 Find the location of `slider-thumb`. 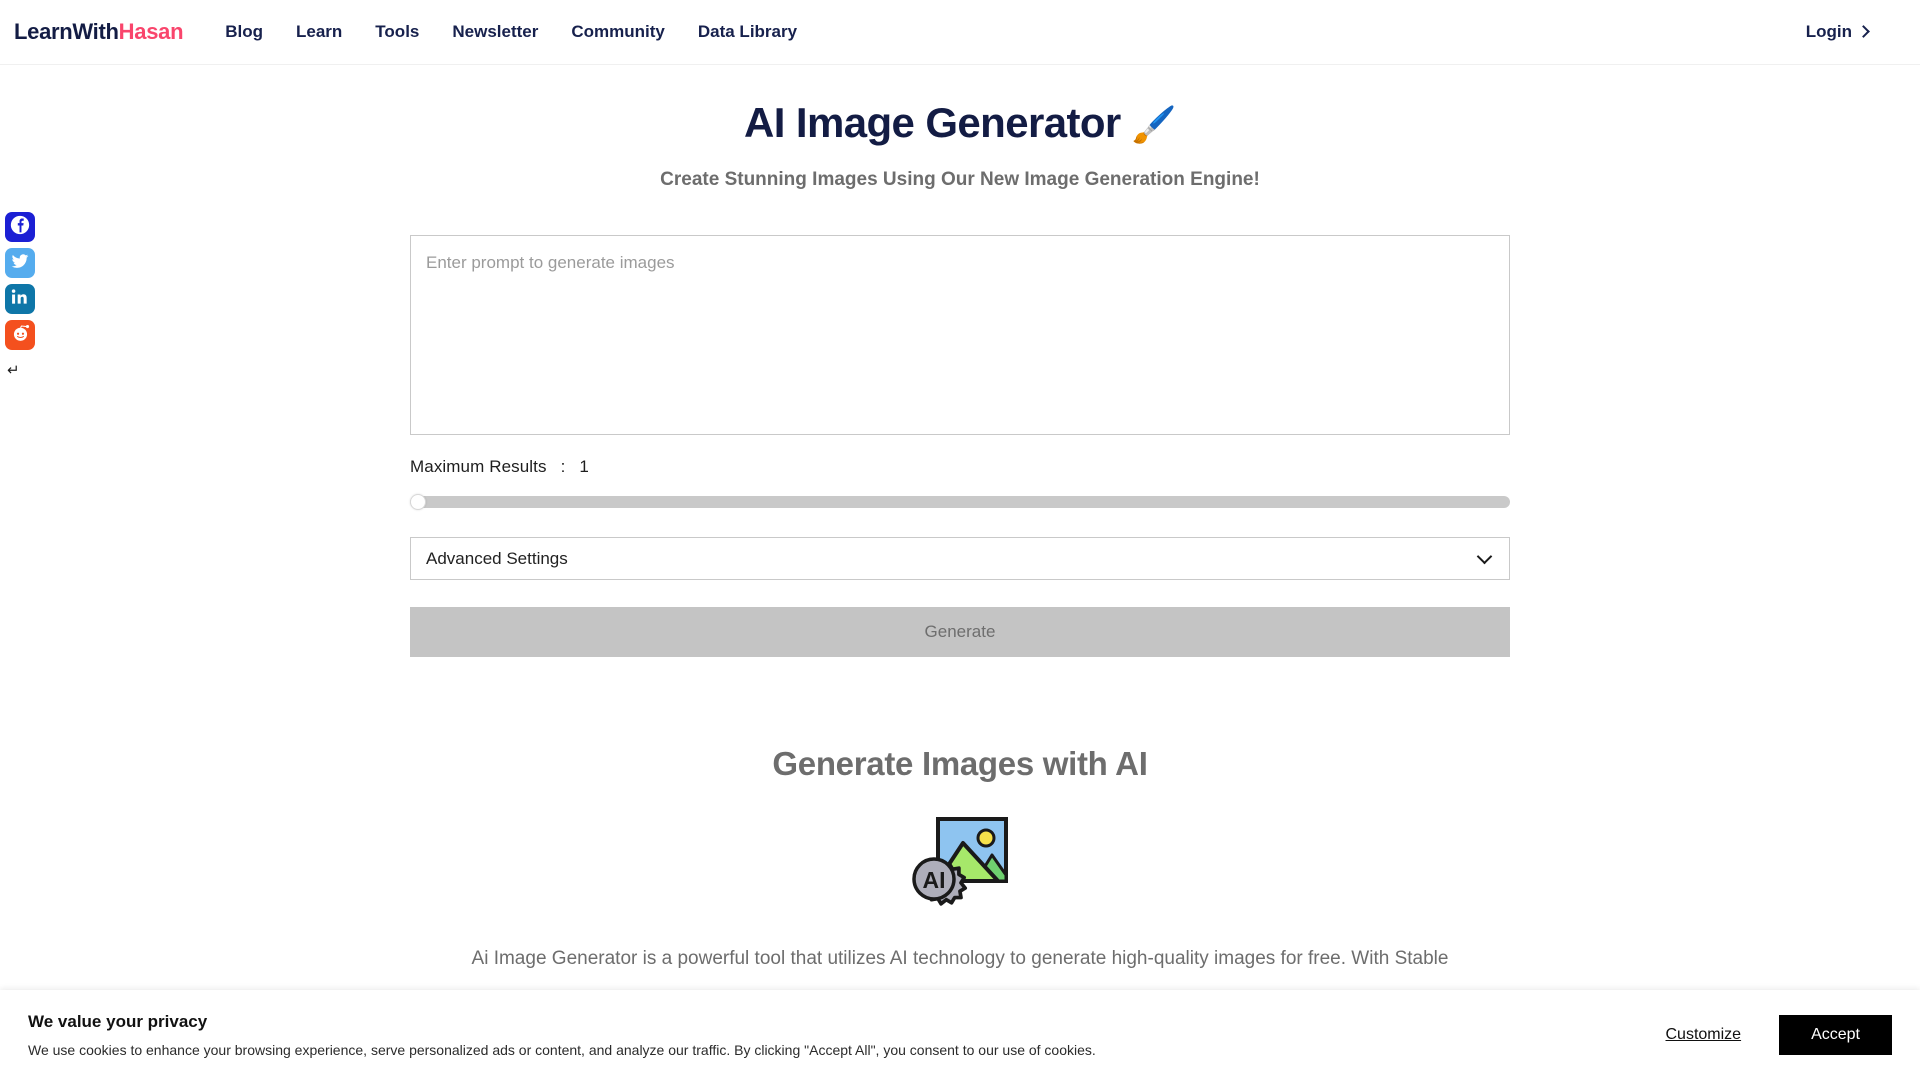

slider-thumb is located at coordinates (418, 502).